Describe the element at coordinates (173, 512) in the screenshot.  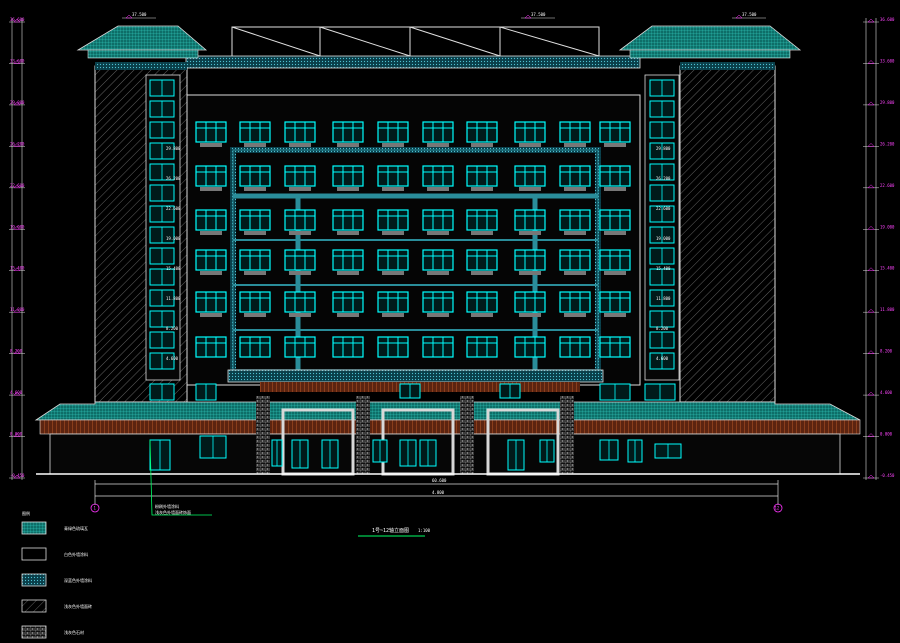
I see `callout-line-2: 浅灰色外墙面砖饰面` at that location.